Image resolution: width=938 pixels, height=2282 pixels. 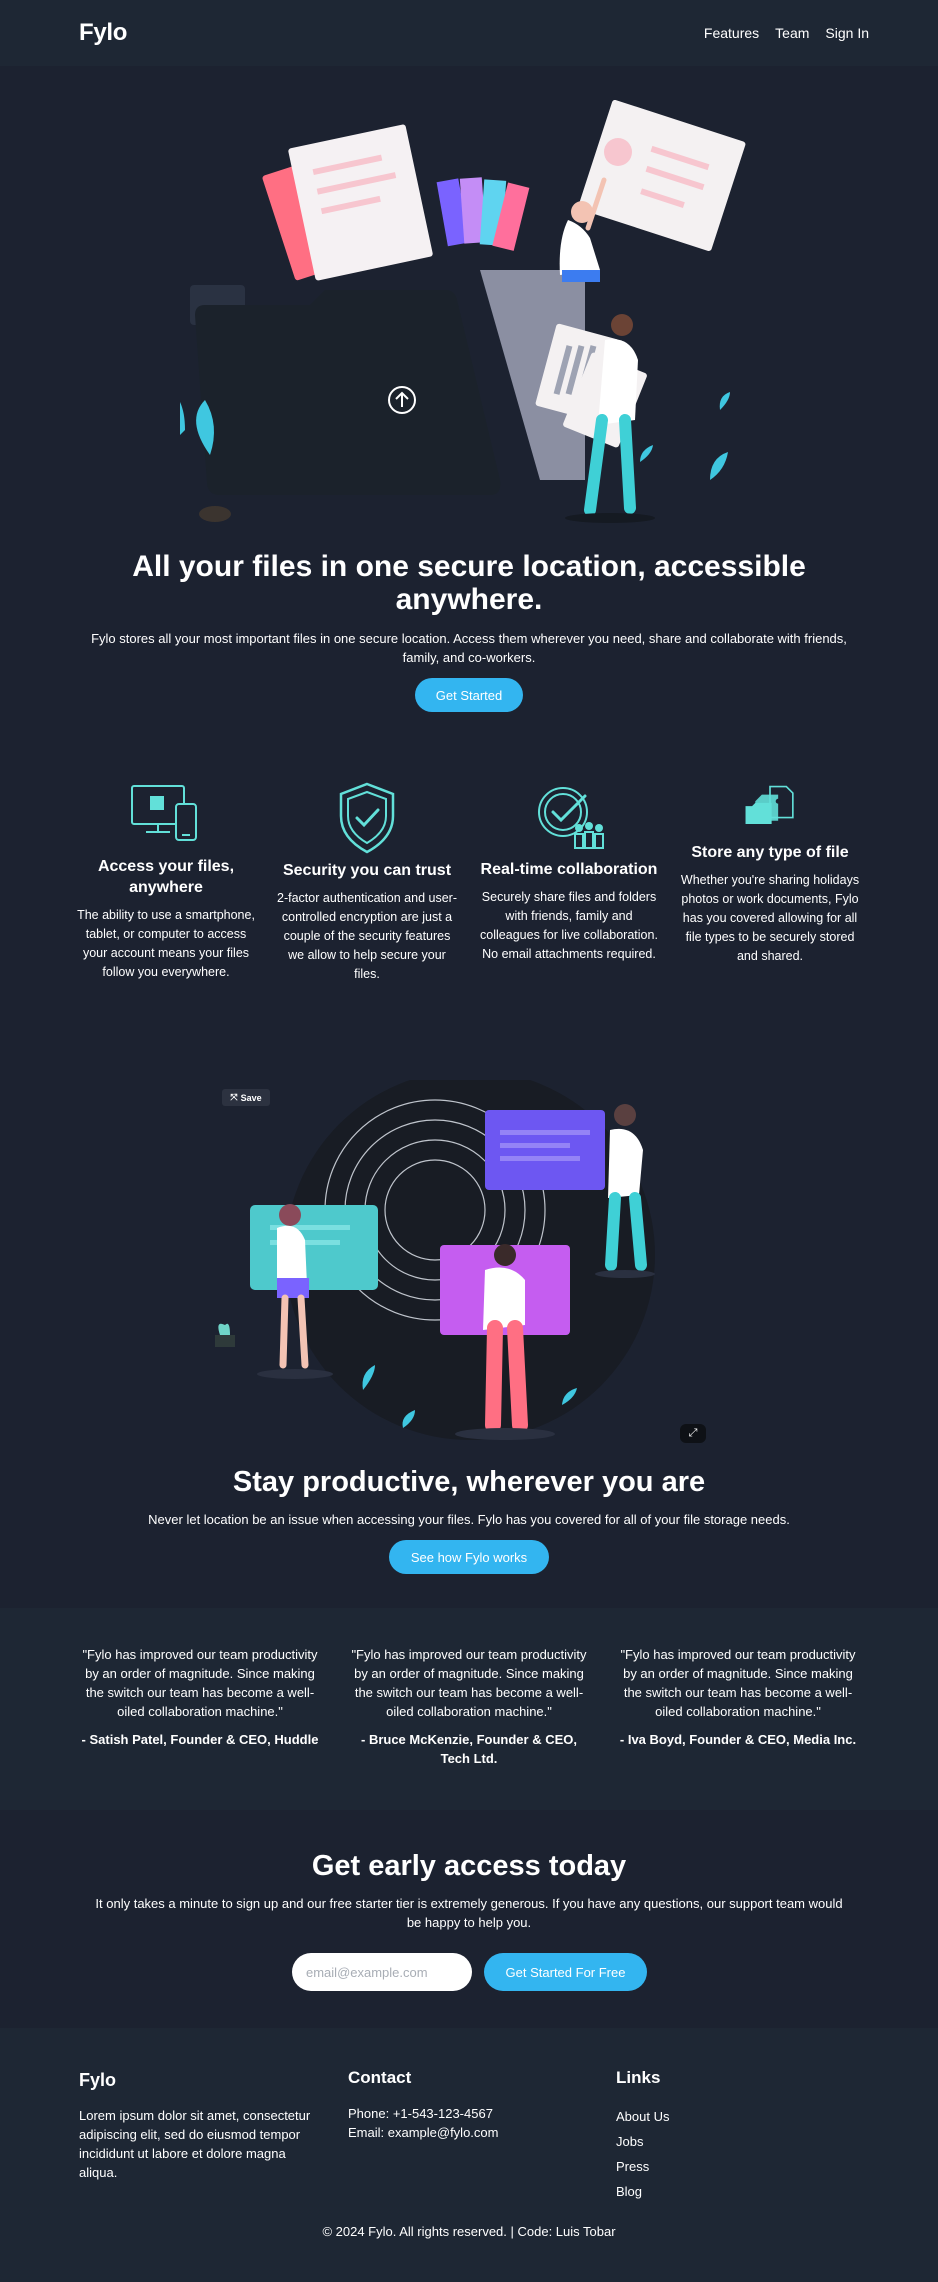 I want to click on footer-link-about-us: About Us, so click(x=642, y=2116).